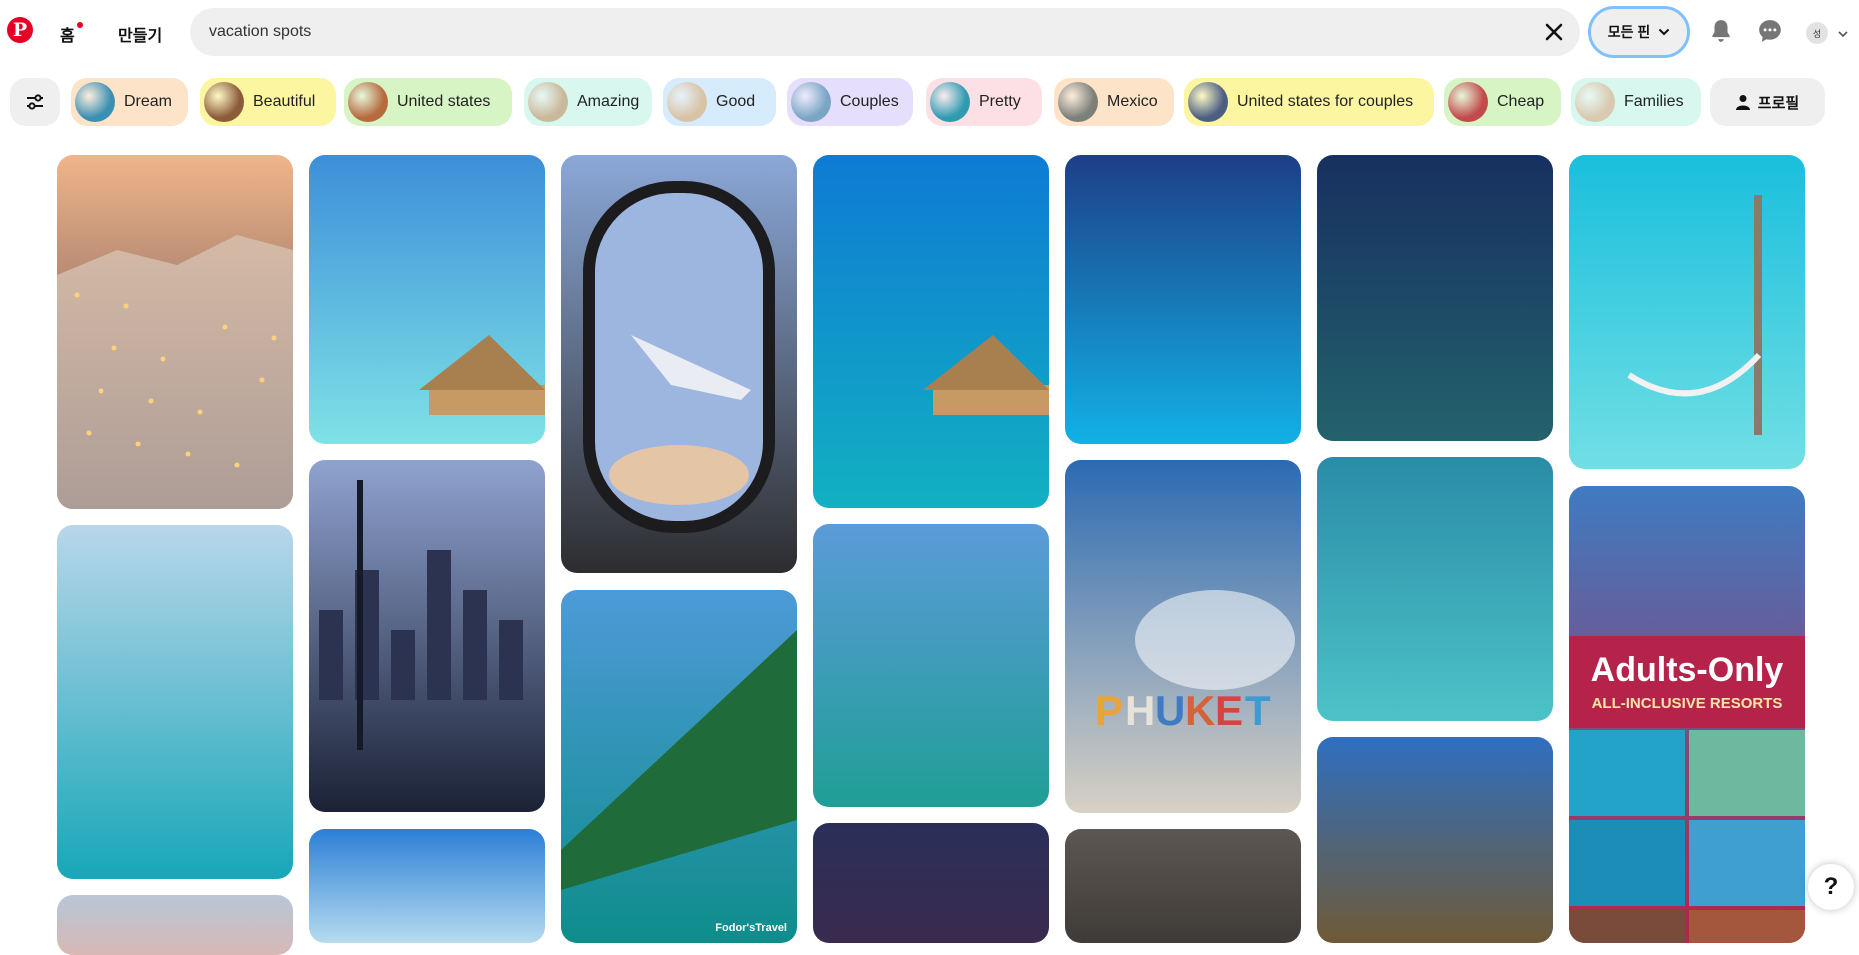 The image size is (1859, 955). I want to click on pin-hammock-sea, so click(1687, 312).